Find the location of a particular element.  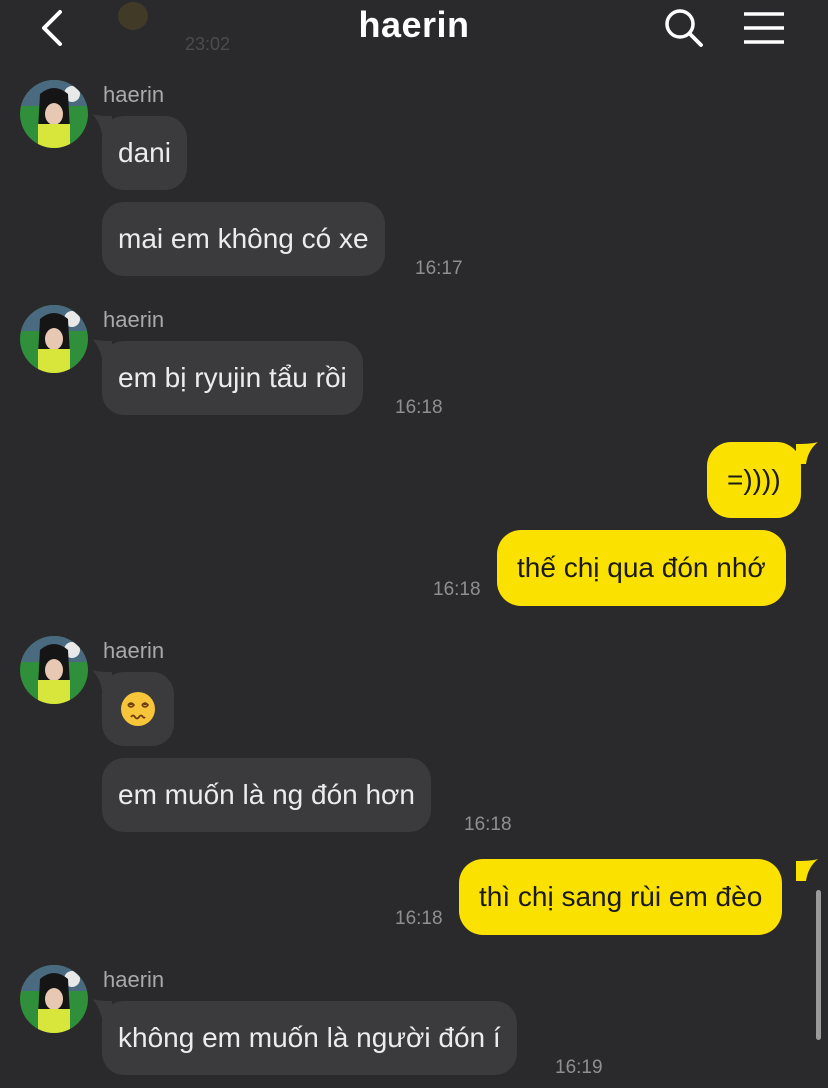

bubble-tail is located at coordinates (807, 870).